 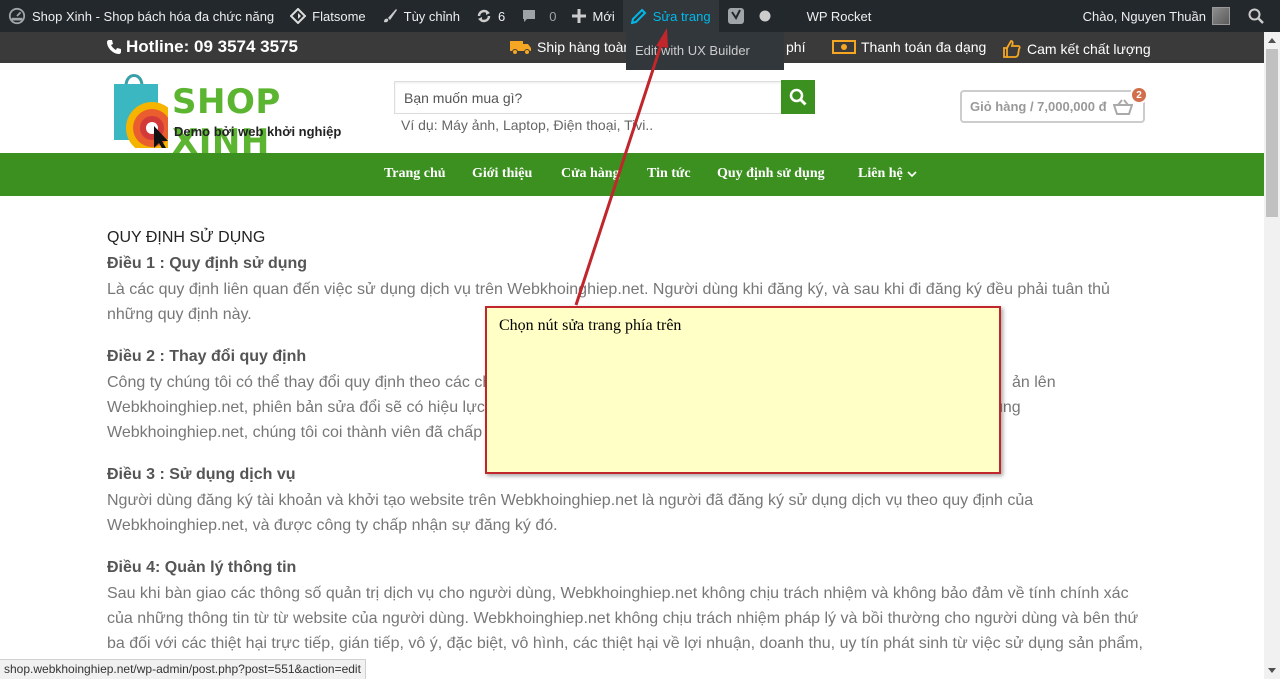 What do you see at coordinates (529, 16) in the screenshot?
I see `comment-icon` at bounding box center [529, 16].